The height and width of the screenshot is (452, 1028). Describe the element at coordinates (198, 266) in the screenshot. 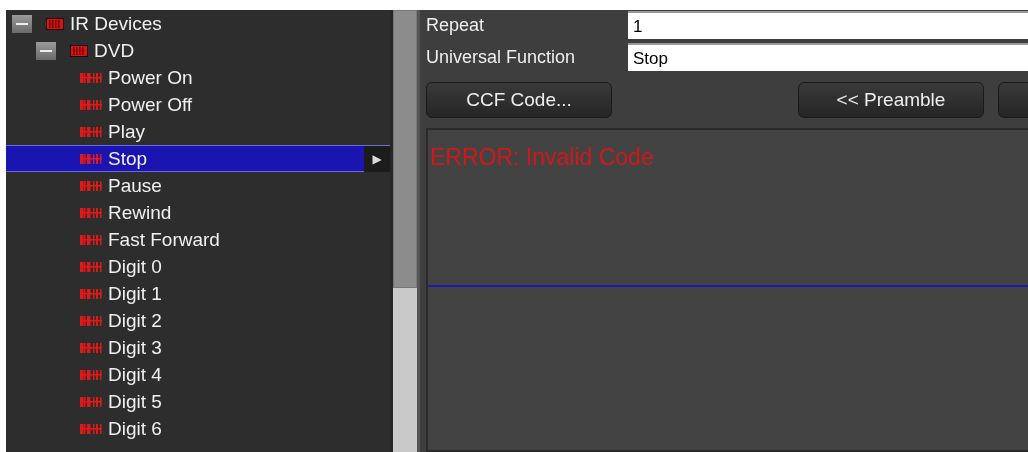

I see `tree-item: Digit 0` at that location.